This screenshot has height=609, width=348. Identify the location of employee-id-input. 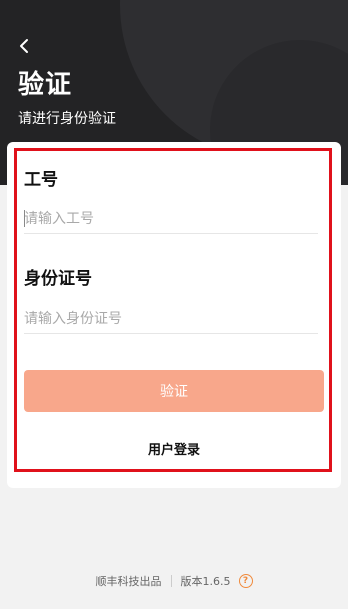
(171, 219).